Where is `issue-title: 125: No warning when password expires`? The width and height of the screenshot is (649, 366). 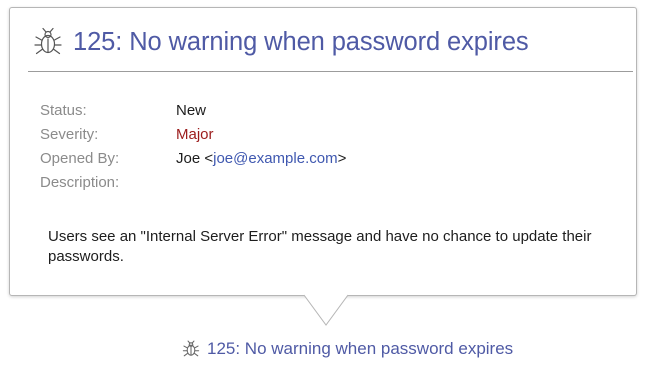
issue-title: 125: No warning when password expires is located at coordinates (301, 42).